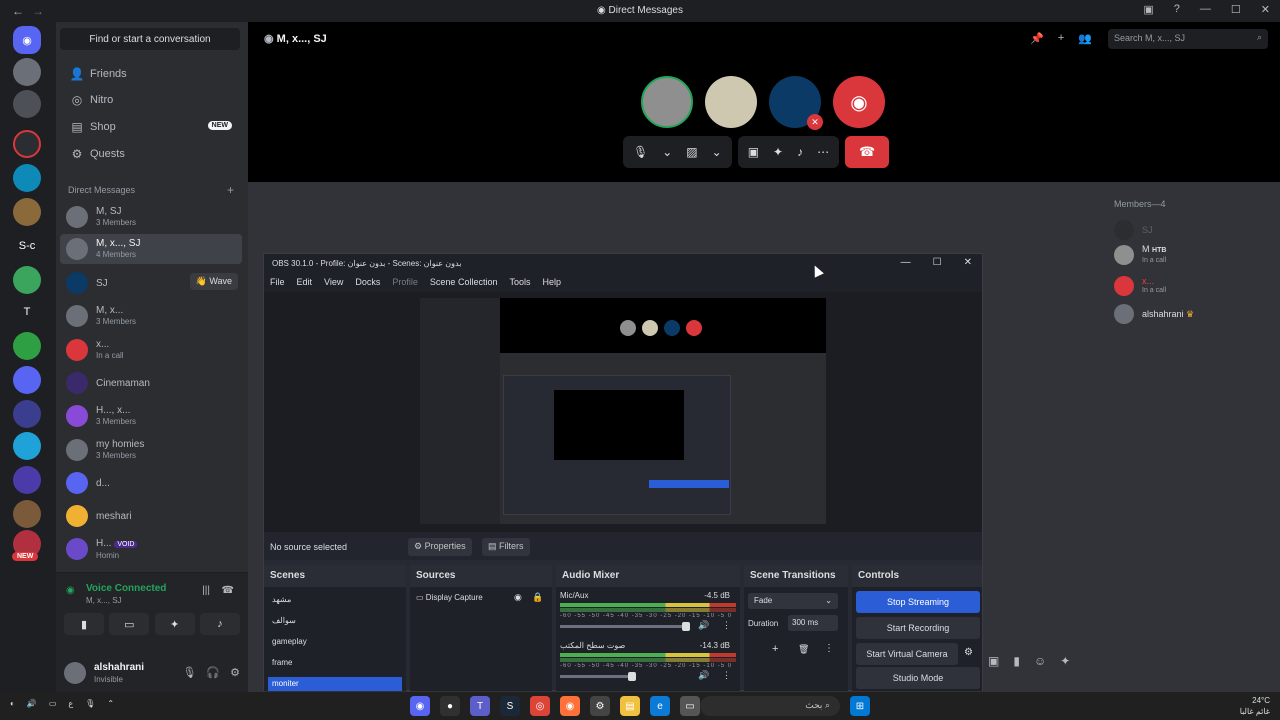 The width and height of the screenshot is (1280, 720). What do you see at coordinates (335, 600) in the screenshot?
I see `scene-item: مشهد` at bounding box center [335, 600].